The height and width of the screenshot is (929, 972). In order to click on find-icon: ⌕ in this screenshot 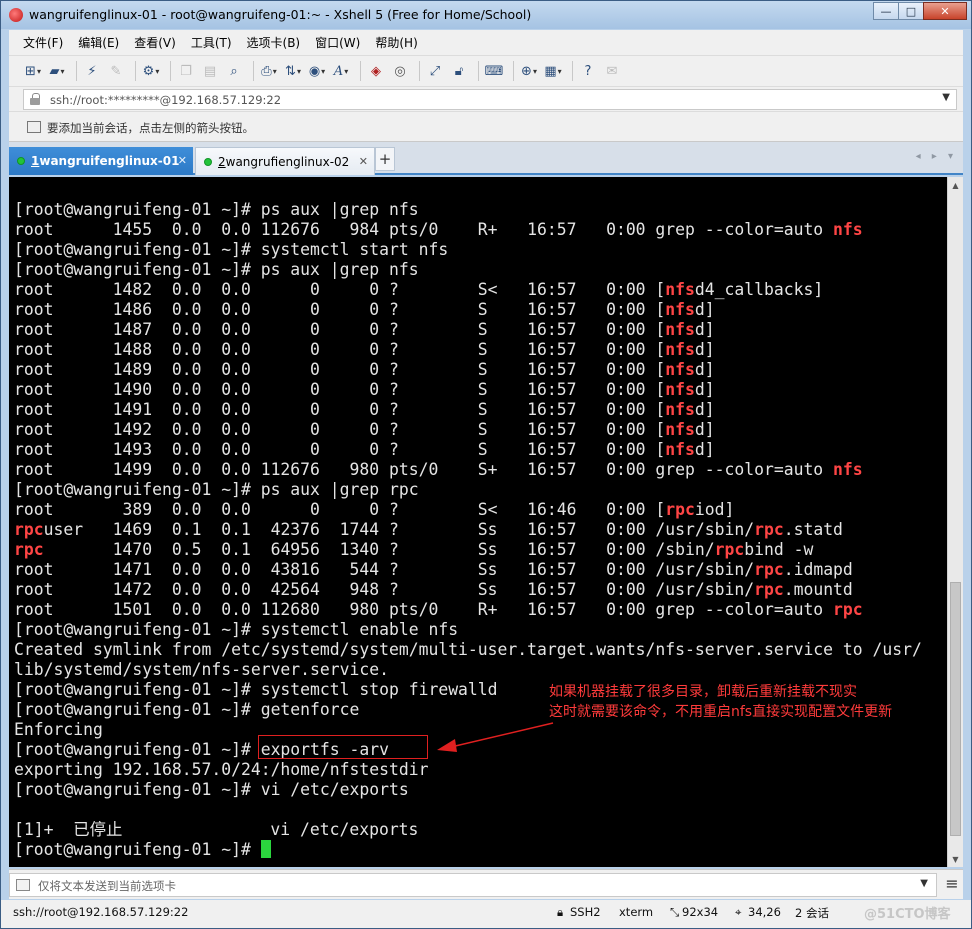, I will do `click(234, 71)`.